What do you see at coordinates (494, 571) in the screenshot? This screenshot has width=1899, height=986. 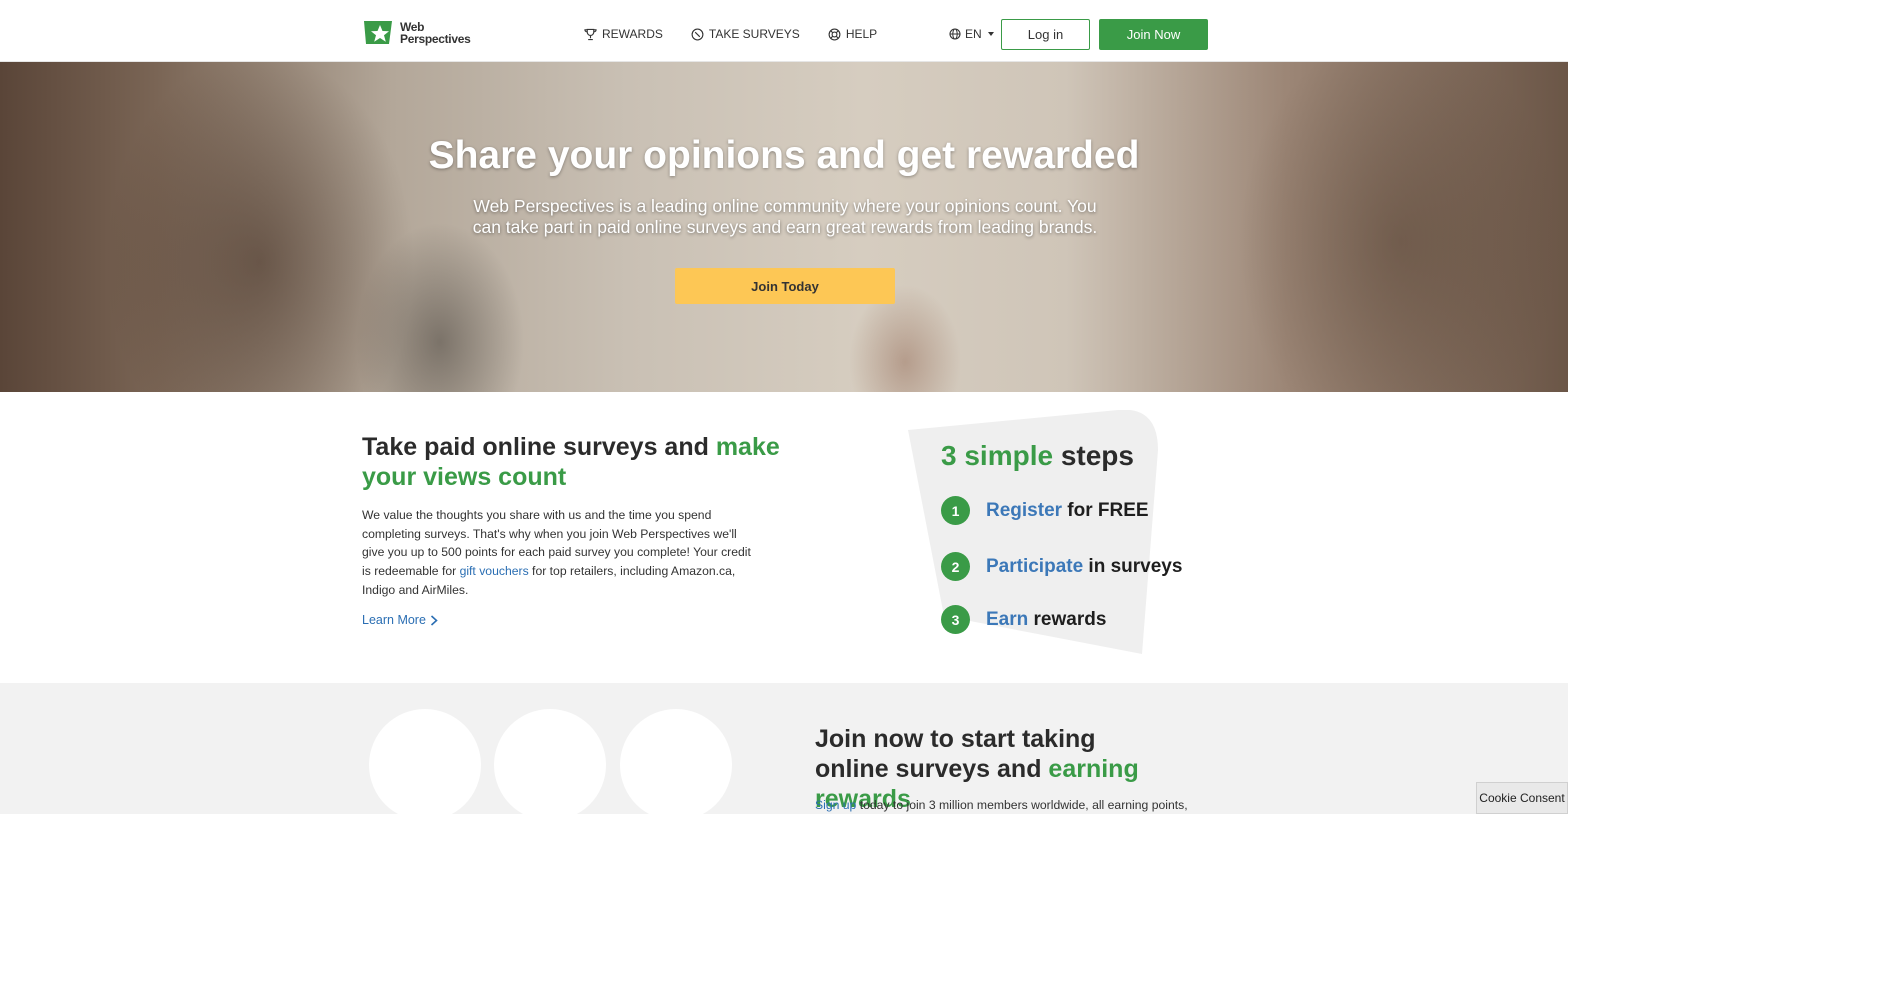 I see `gift-vouchers-link: gift vouchers` at bounding box center [494, 571].